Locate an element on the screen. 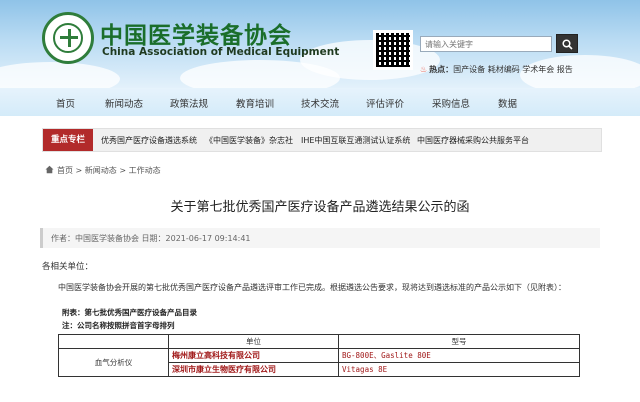  nav-item-evaluation: 评估评价 is located at coordinates (385, 103).